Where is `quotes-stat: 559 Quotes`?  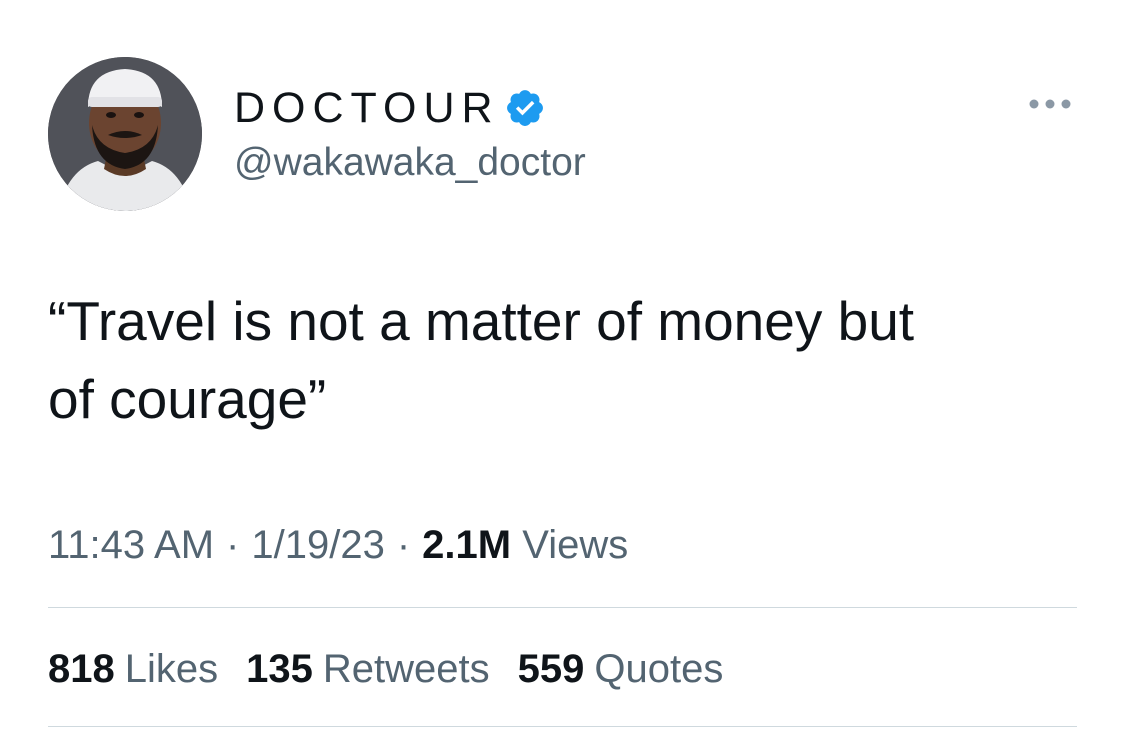
quotes-stat: 559 Quotes is located at coordinates (621, 669).